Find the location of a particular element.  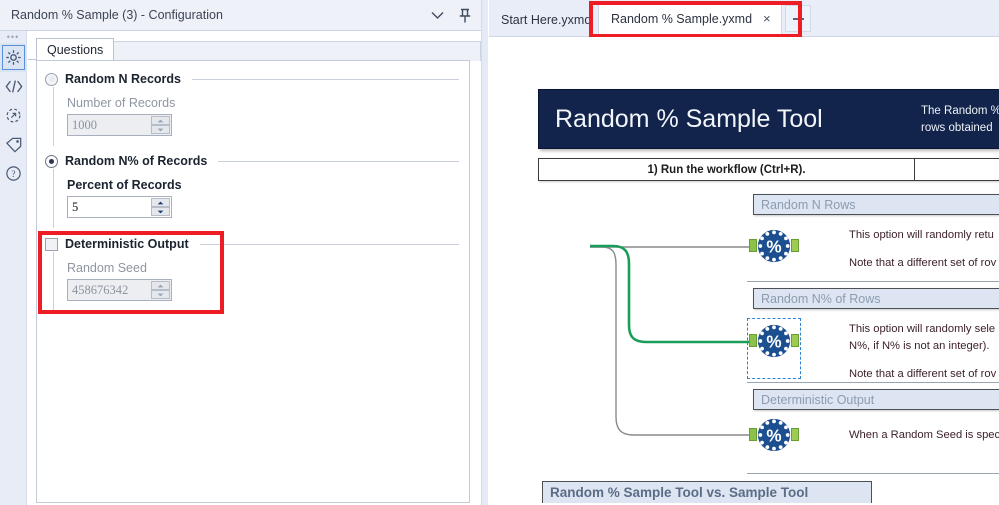

tab-questions: Questions is located at coordinates (75, 49).